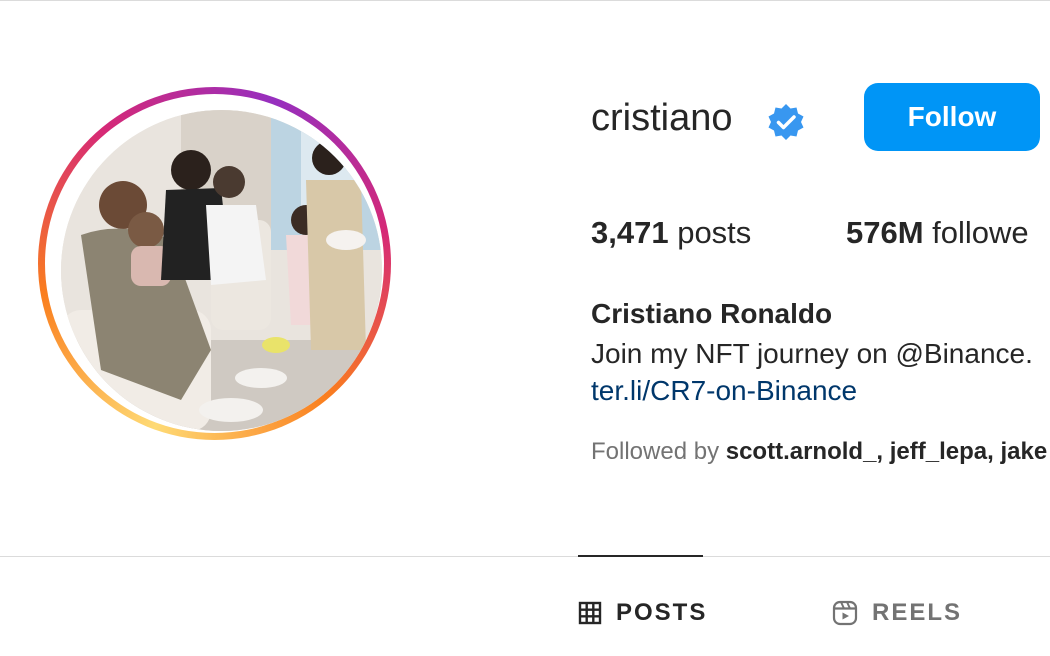  Describe the element at coordinates (525, 0) in the screenshot. I see `top-border` at that location.